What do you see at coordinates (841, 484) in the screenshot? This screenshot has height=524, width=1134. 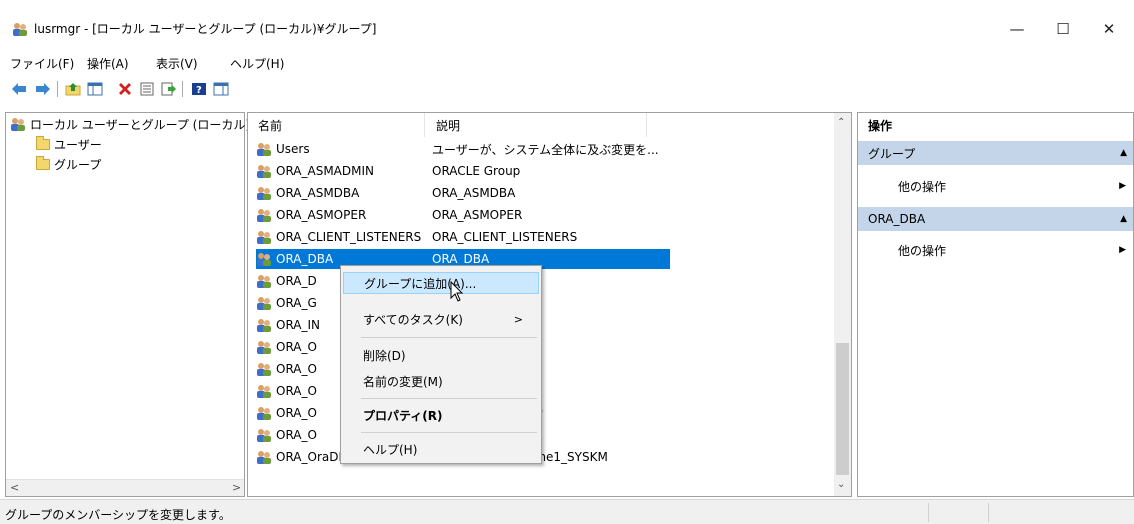 I see `scroll-down-icon: ⌄` at bounding box center [841, 484].